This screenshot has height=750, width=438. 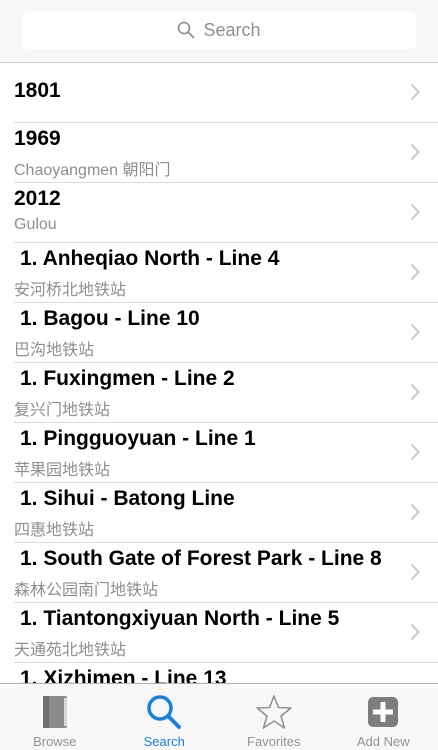 I want to click on row-subtitle: 复兴门地铁站, so click(x=62, y=410).